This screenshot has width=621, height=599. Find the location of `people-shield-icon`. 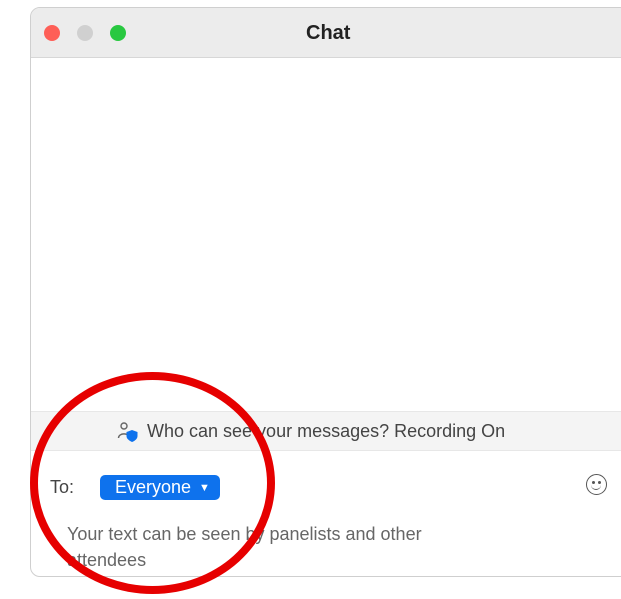

people-shield-icon is located at coordinates (127, 432).